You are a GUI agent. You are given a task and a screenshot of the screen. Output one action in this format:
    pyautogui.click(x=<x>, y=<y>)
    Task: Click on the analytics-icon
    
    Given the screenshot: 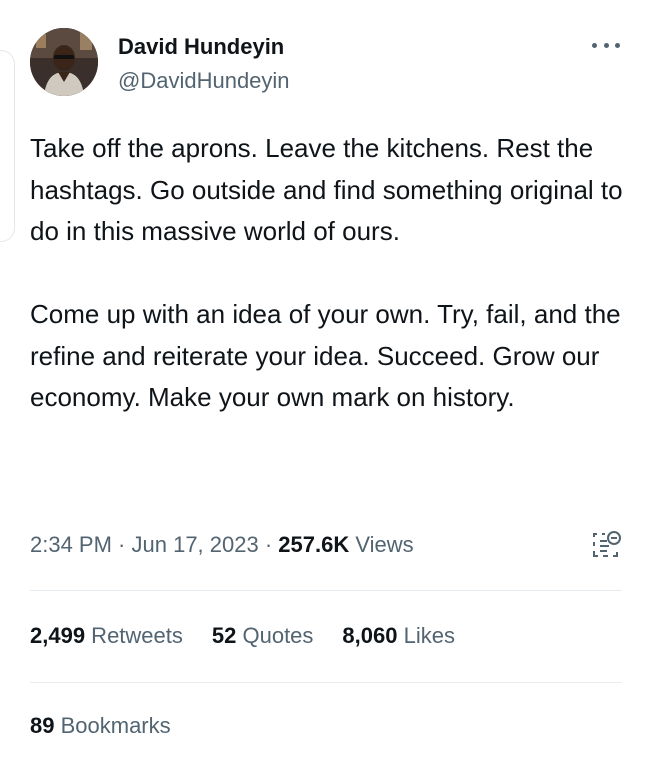 What is the action you would take?
    pyautogui.click(x=606, y=545)
    